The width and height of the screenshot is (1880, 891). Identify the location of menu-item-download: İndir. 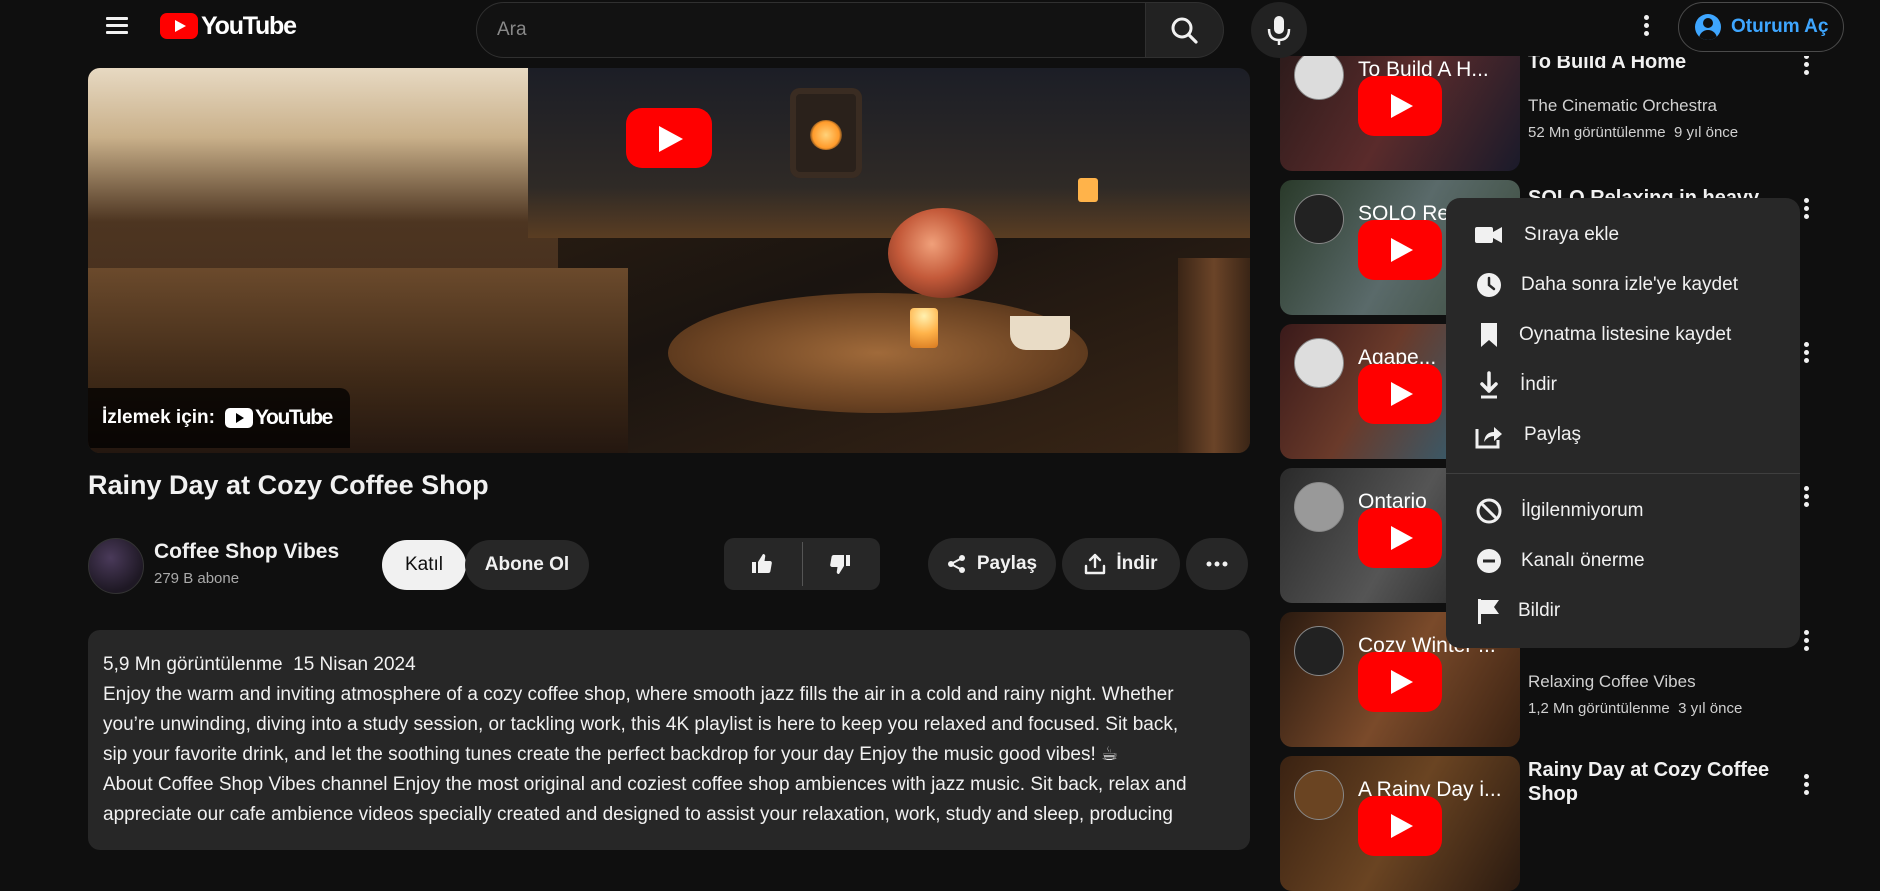
(1623, 385).